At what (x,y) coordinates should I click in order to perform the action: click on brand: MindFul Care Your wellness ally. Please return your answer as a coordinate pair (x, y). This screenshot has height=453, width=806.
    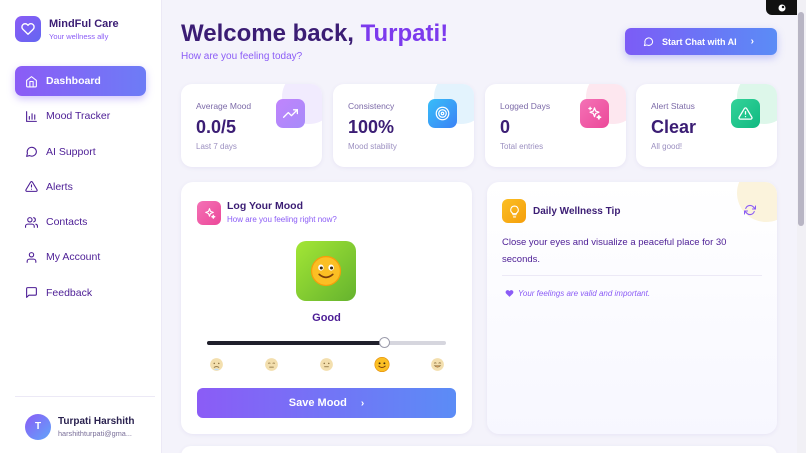
    Looking at the image, I should click on (67, 29).